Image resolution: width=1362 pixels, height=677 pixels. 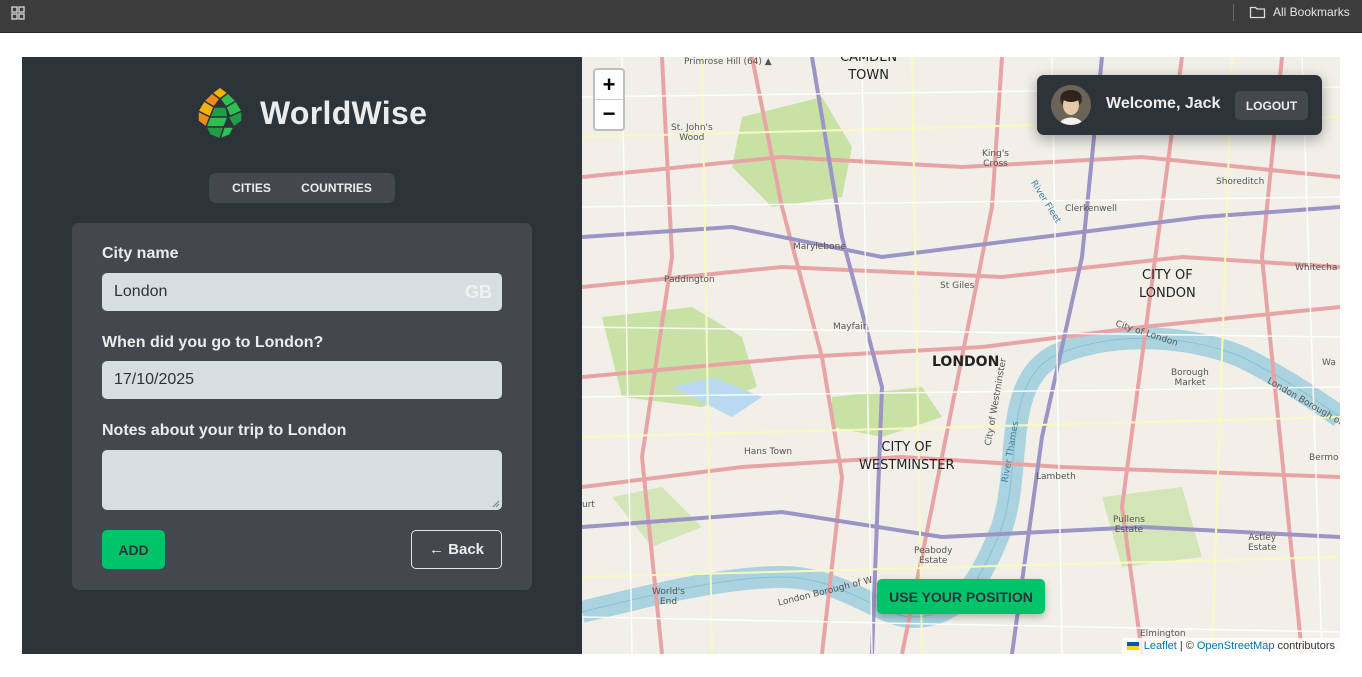 What do you see at coordinates (966, 362) in the screenshot?
I see `map-label-london: LONDON` at bounding box center [966, 362].